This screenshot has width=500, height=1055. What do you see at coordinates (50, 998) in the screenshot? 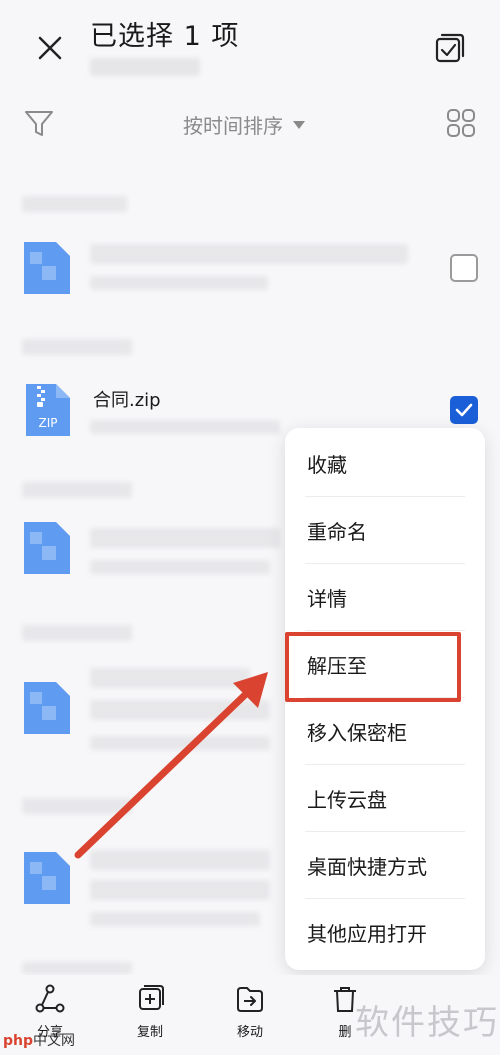
I see `share-icon` at bounding box center [50, 998].